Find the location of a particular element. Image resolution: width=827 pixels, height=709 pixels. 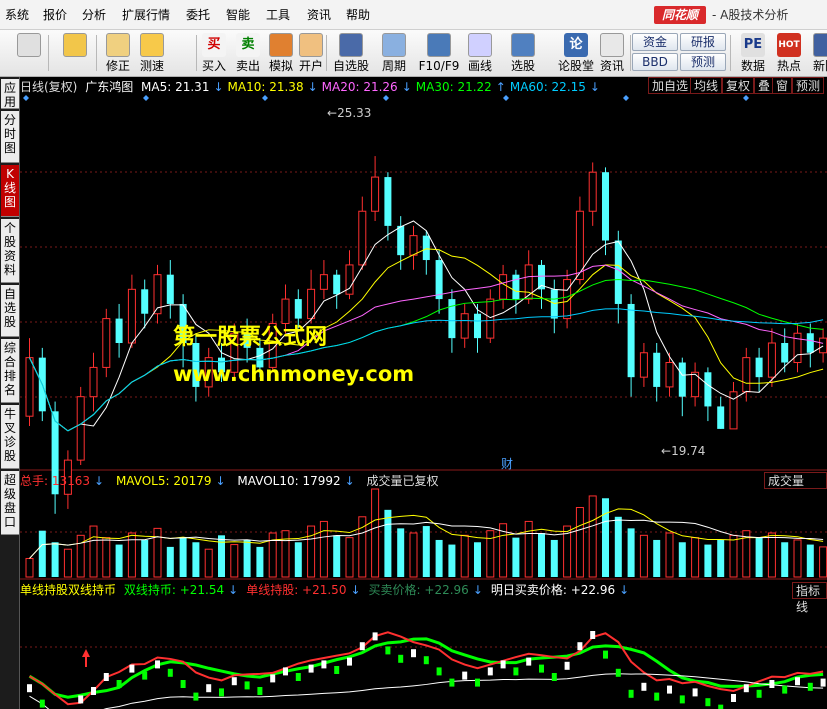

lock-button: 开户 is located at coordinates (311, 53).